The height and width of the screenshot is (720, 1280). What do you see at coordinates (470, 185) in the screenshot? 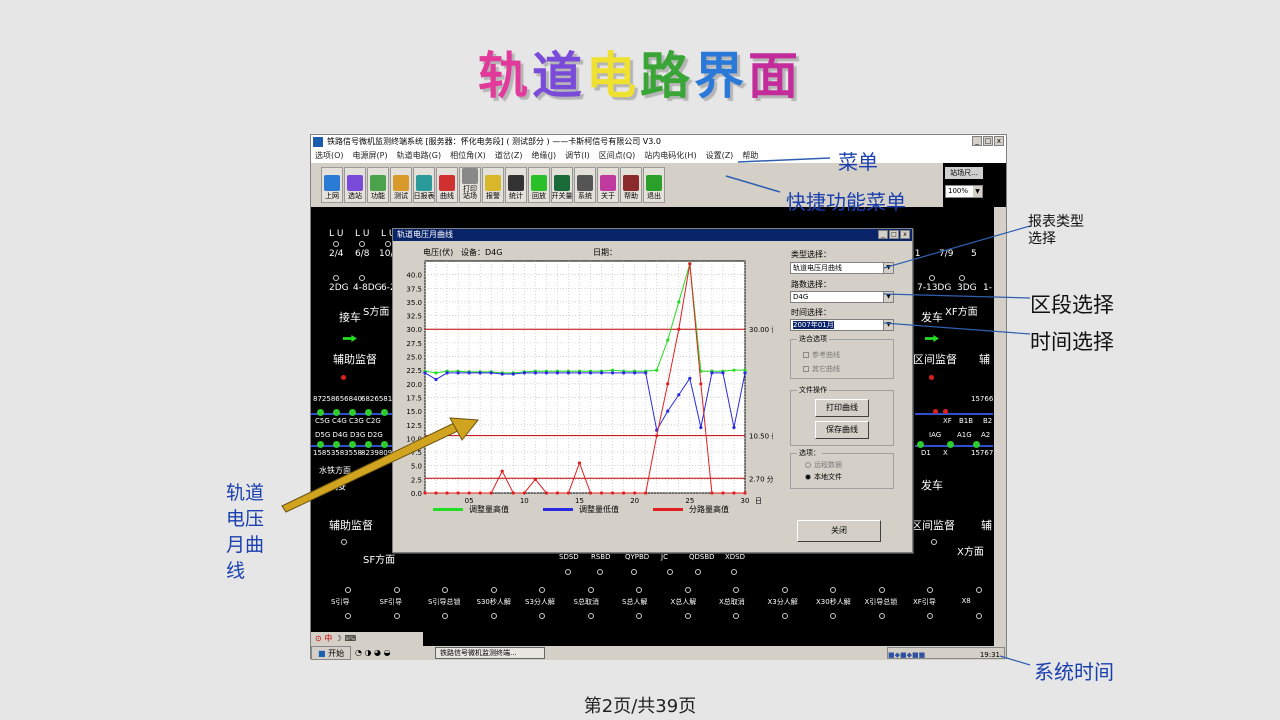
I see `toolbar-button: 打印 站场` at bounding box center [470, 185].